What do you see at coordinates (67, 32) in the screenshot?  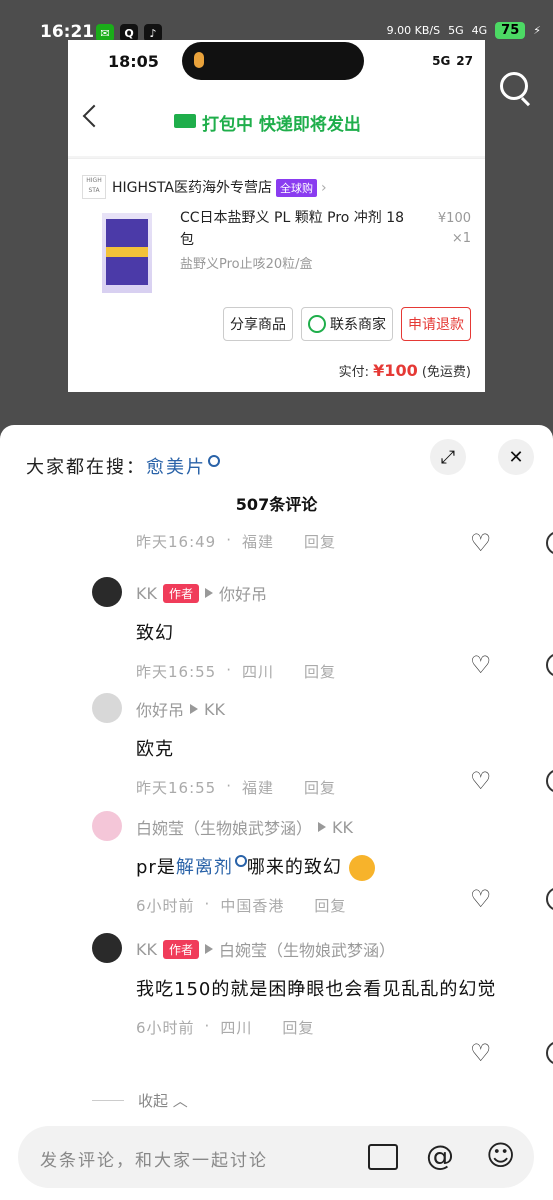 I see `status-time: 16:21` at bounding box center [67, 32].